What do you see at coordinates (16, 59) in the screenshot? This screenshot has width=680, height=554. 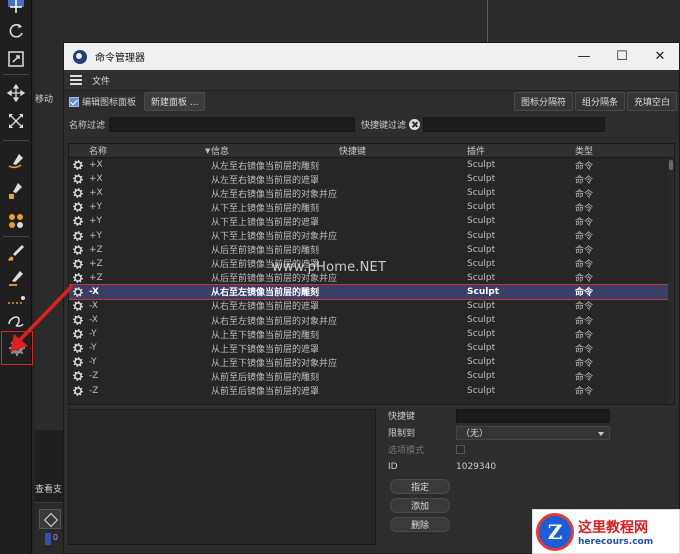 I see `scale-icon` at bounding box center [16, 59].